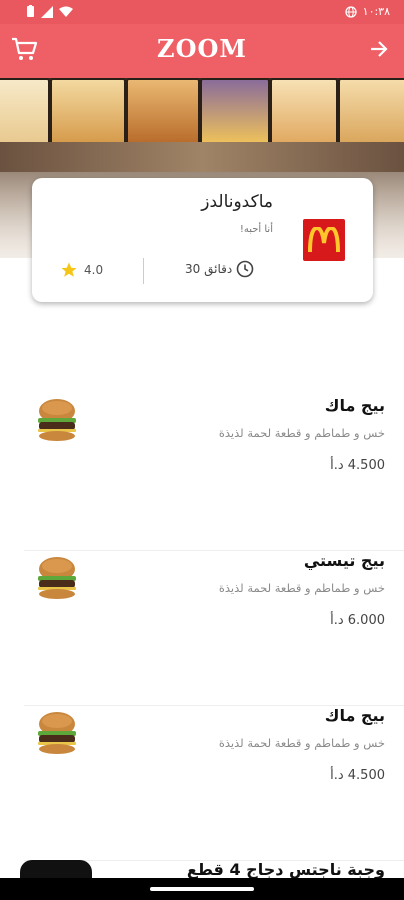 The width and height of the screenshot is (404, 900). I want to click on restaurant-rating: 4.0, so click(81, 270).